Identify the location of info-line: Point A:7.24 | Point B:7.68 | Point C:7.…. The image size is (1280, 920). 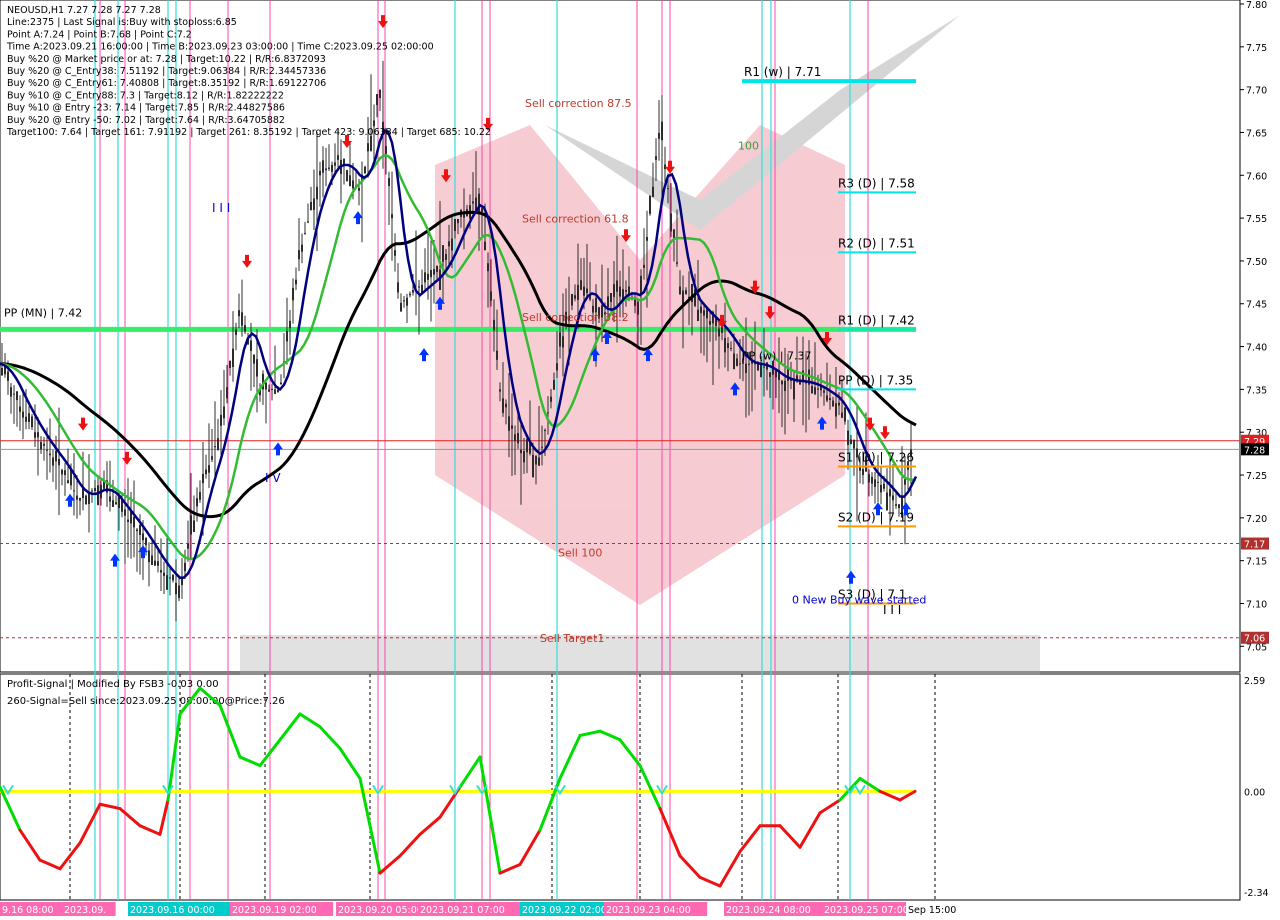
(99, 34).